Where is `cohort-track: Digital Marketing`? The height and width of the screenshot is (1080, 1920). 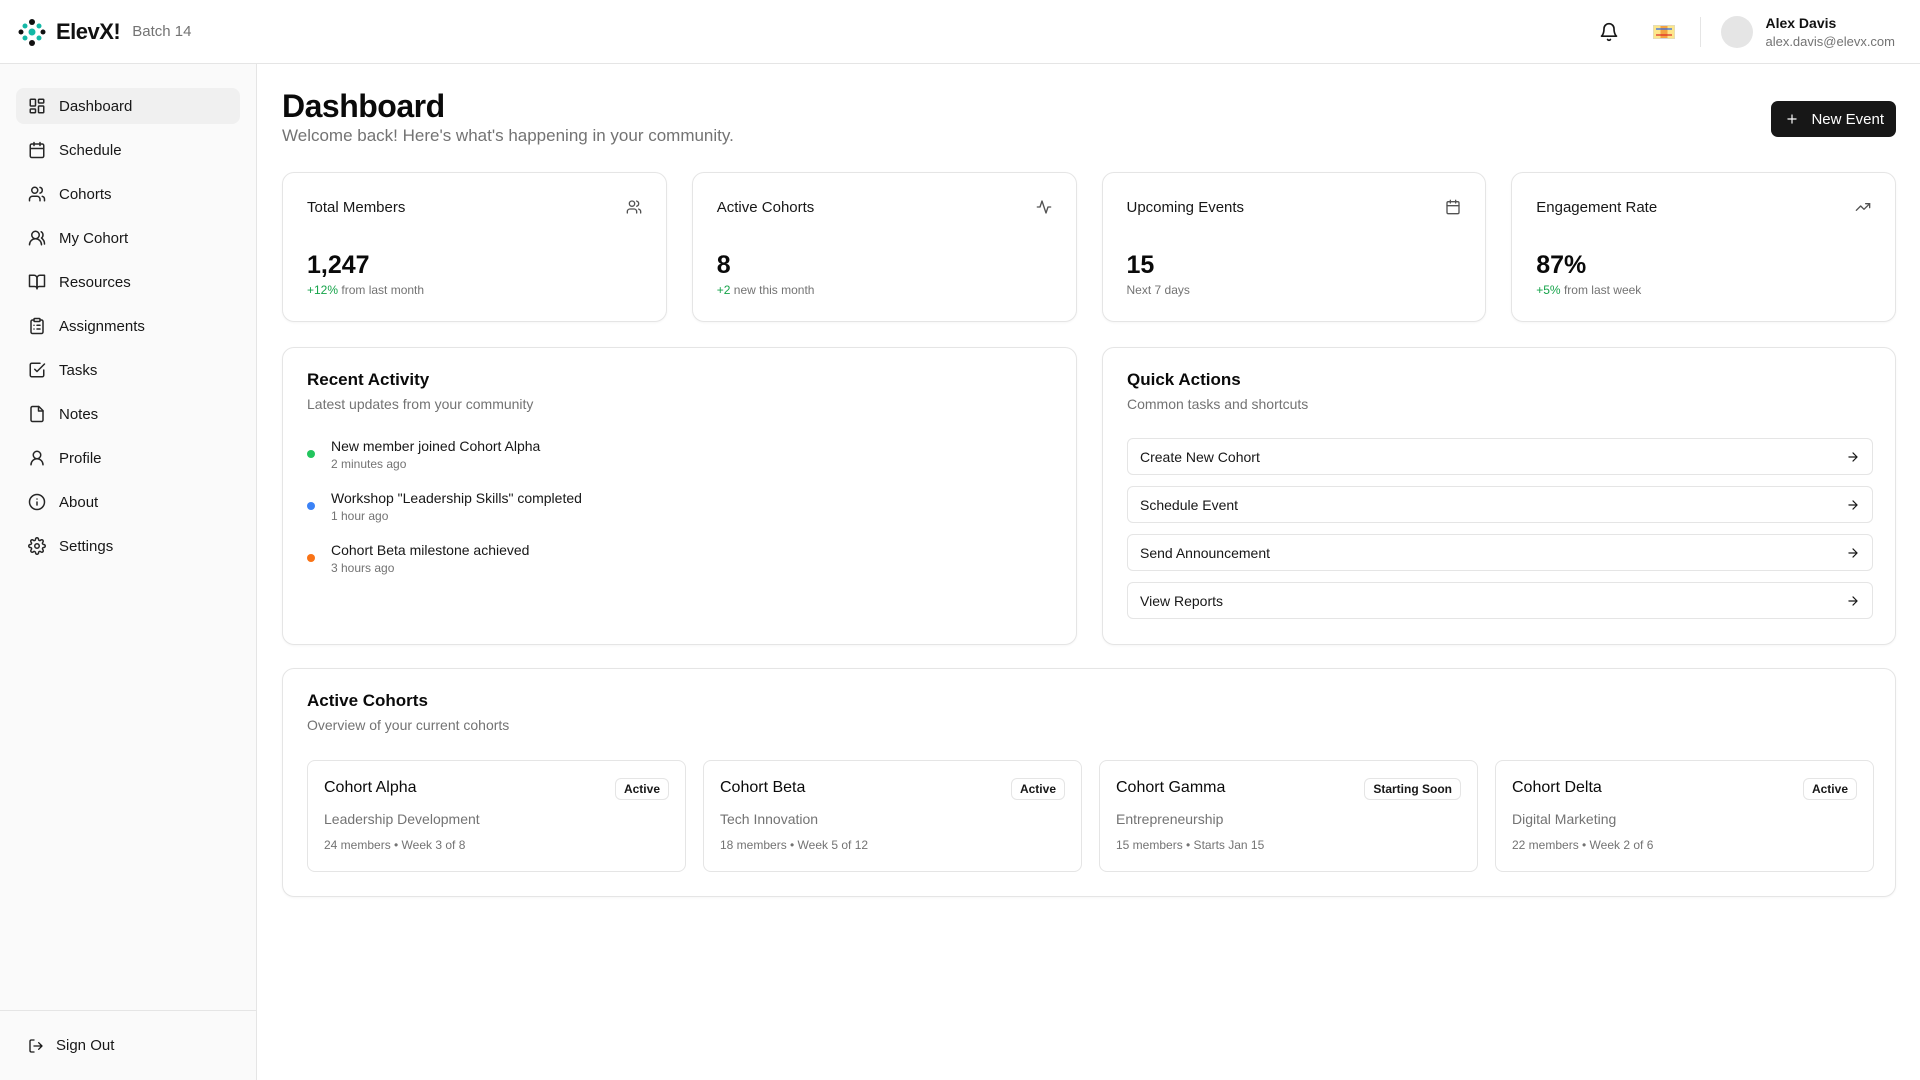
cohort-track: Digital Marketing is located at coordinates (1564, 819).